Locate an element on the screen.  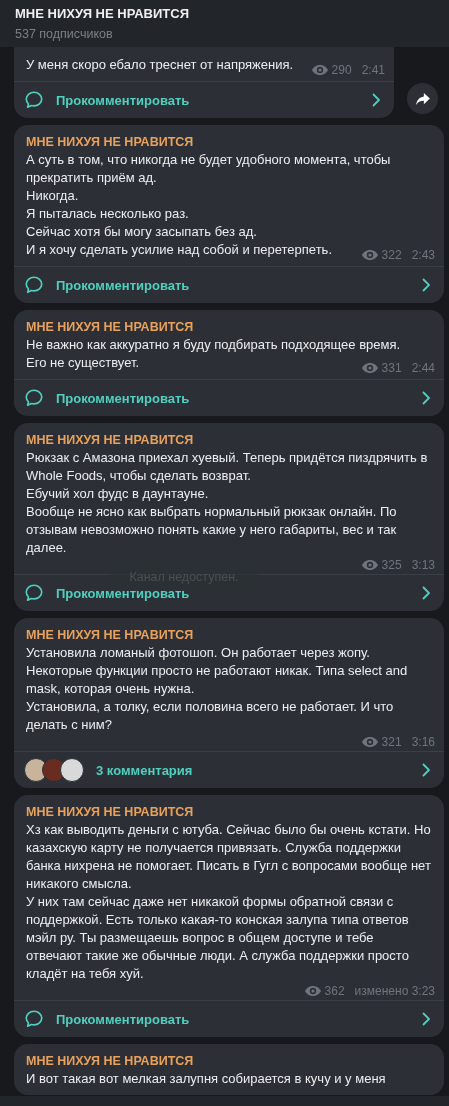
message-time: 2:41 is located at coordinates (373, 70).